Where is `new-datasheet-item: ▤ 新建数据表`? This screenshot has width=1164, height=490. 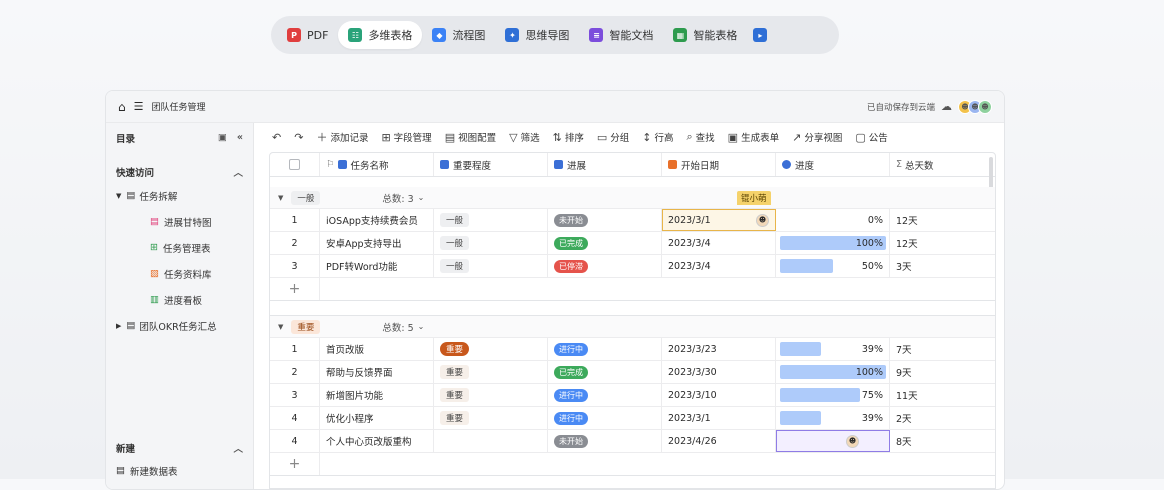
new-datasheet-item: ▤ 新建数据表 is located at coordinates (179, 470).